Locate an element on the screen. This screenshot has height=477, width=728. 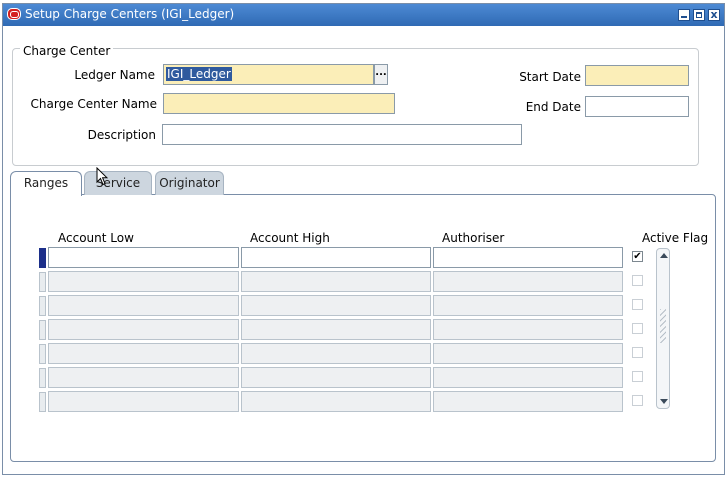
column-header-account-low: Account Low is located at coordinates (96, 238).